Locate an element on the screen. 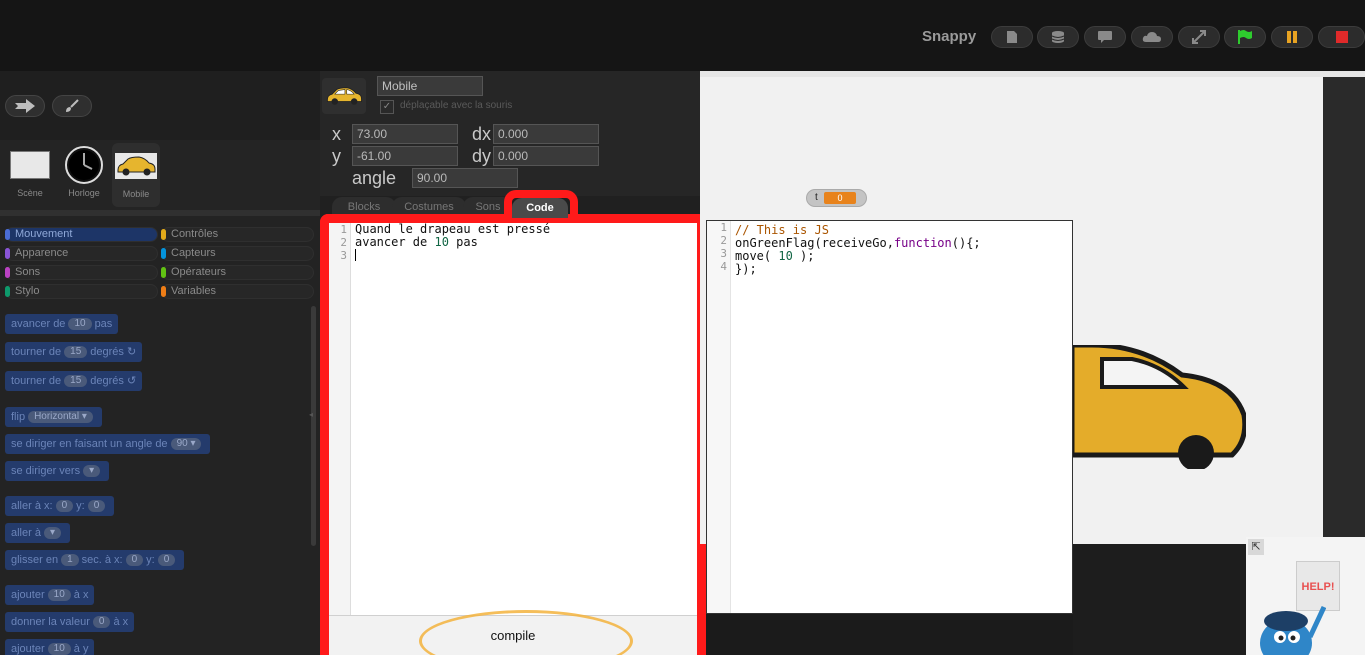 Image resolution: width=1365 pixels, height=655 pixels. block-set-x: donner la valeur 0 à x is located at coordinates (70, 622).